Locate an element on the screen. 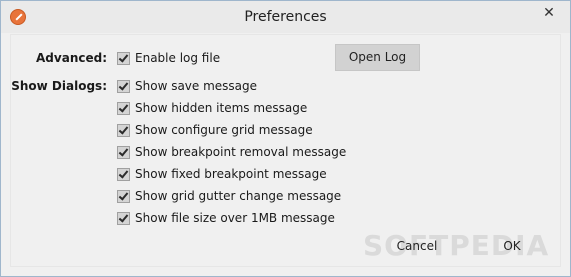 The image size is (571, 277). show-breakpoint-removal-message-label: Show breakpoint removal message is located at coordinates (241, 152).